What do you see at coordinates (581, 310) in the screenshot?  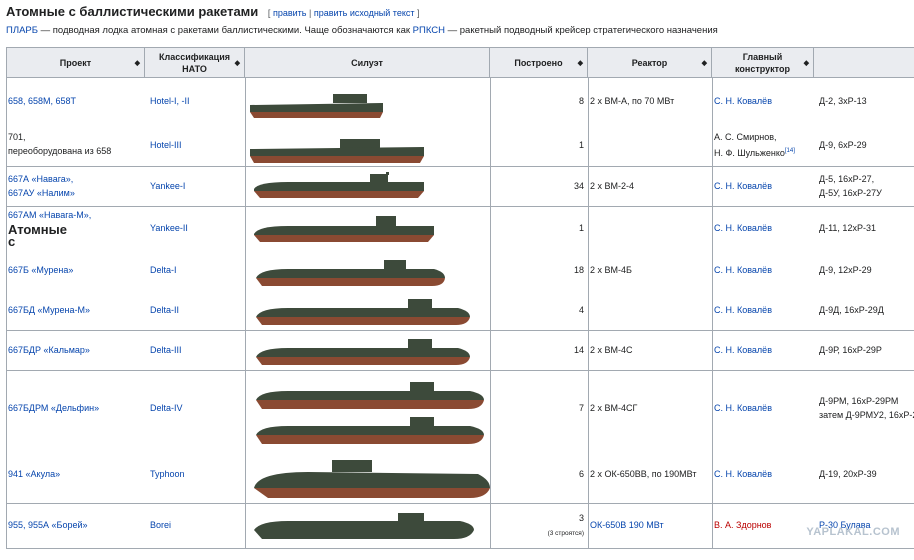 I see `built-count: 4` at bounding box center [581, 310].